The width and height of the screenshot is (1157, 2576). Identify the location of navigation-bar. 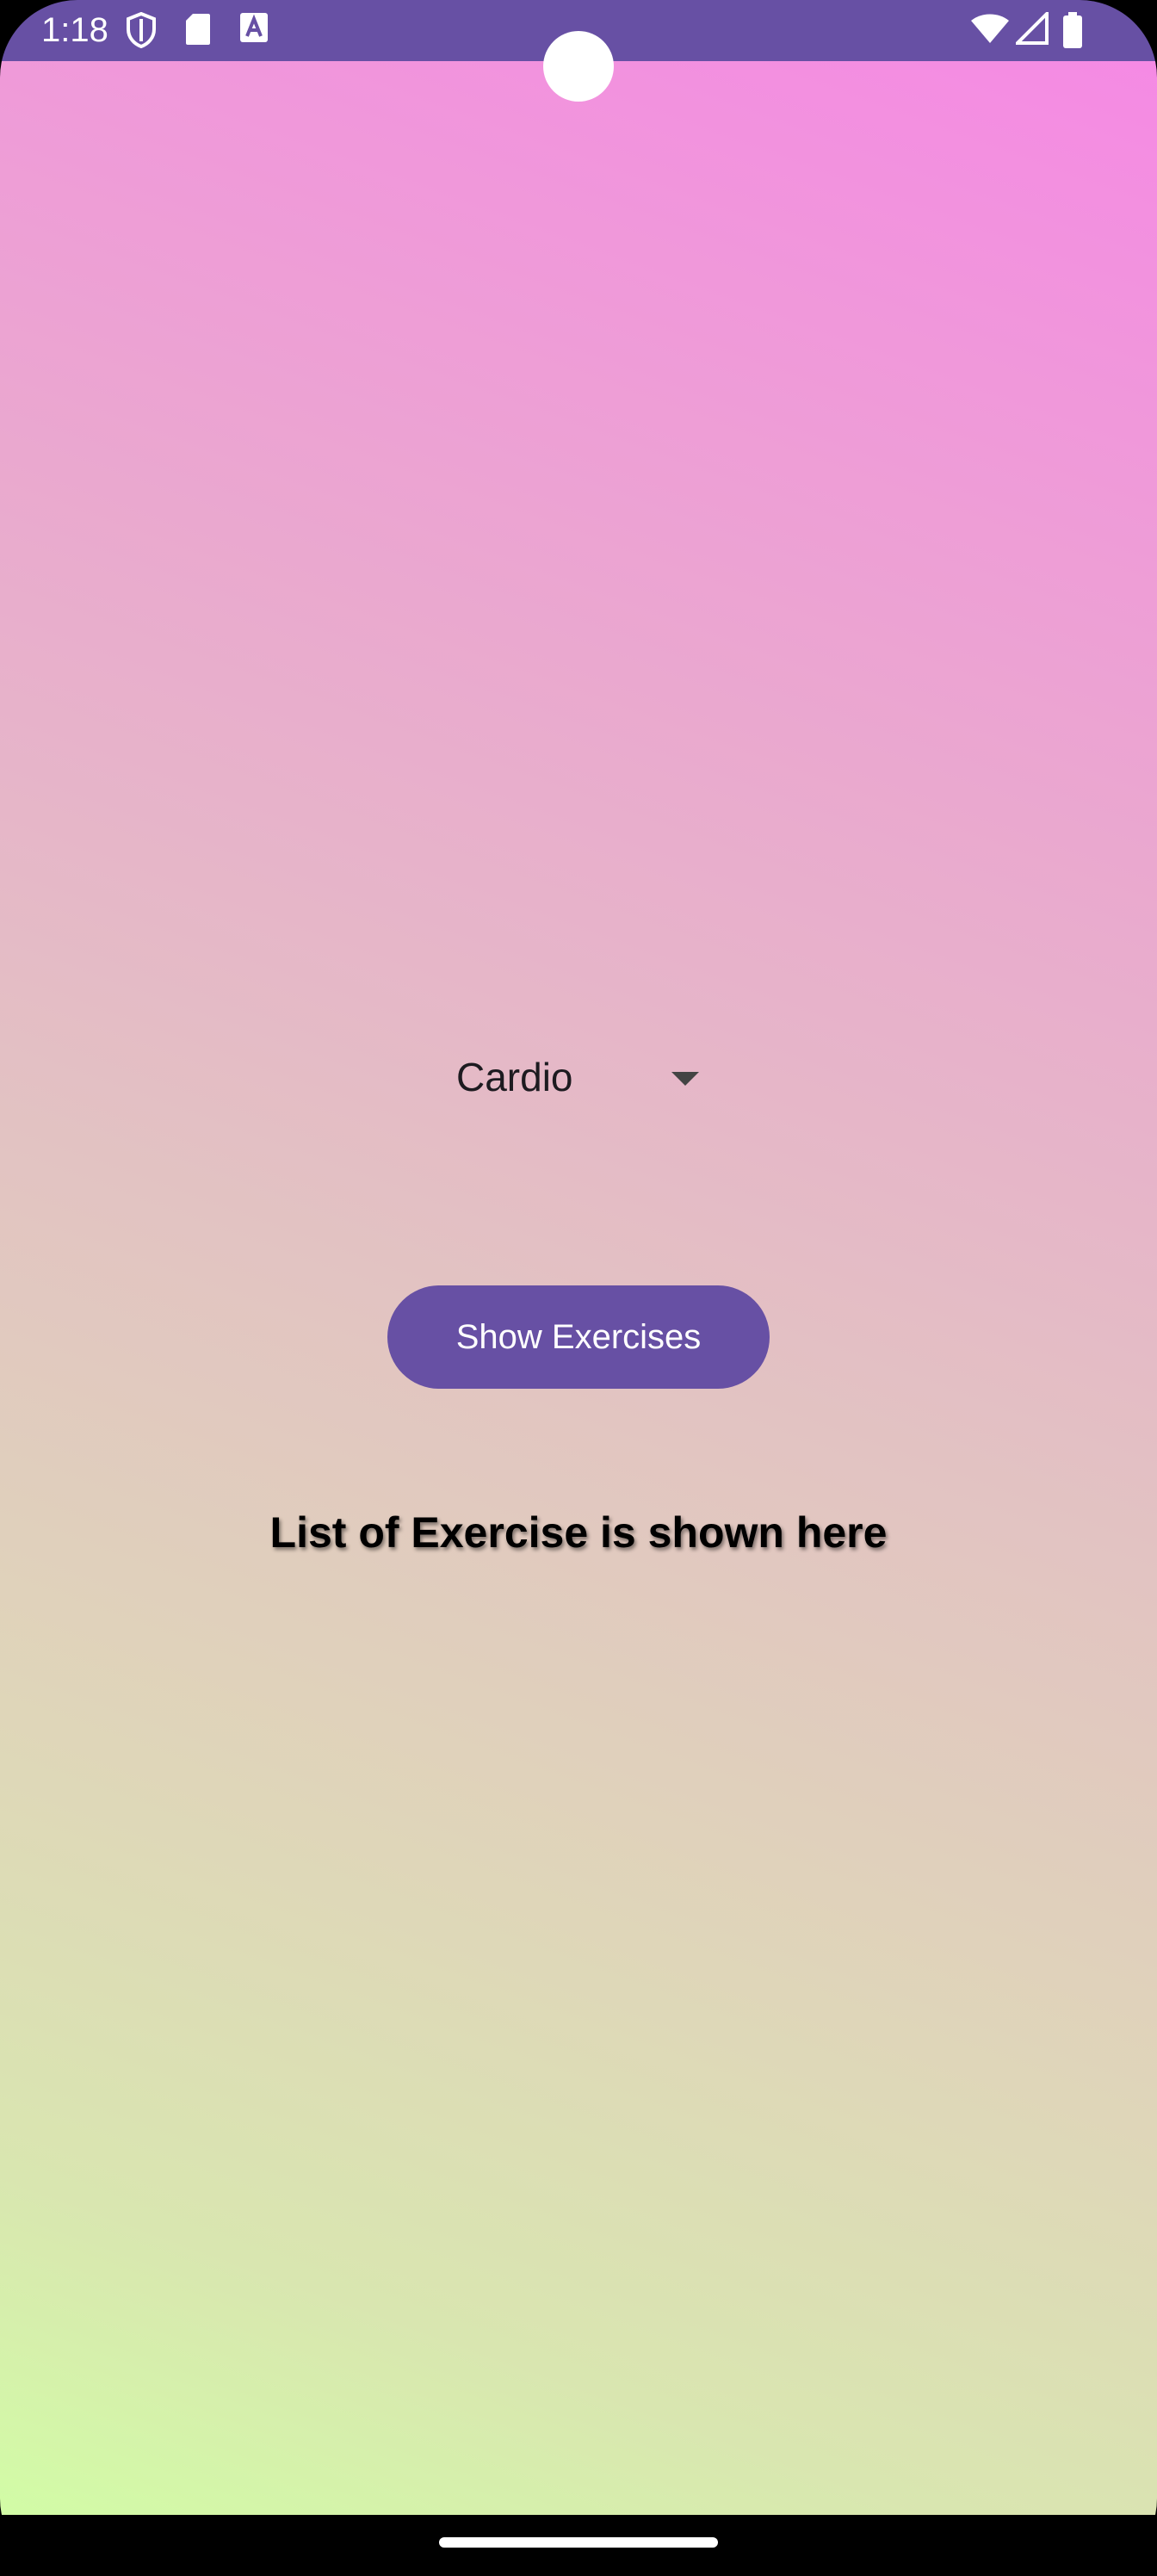
(579, 2546).